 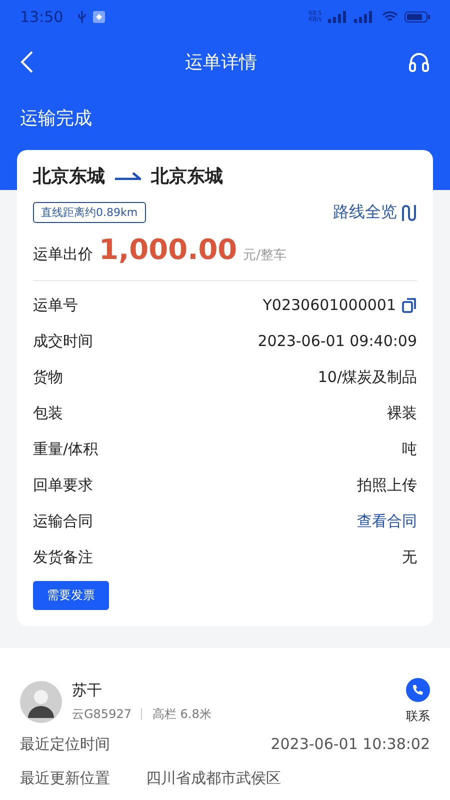 I want to click on battery-icon, so click(x=418, y=17).